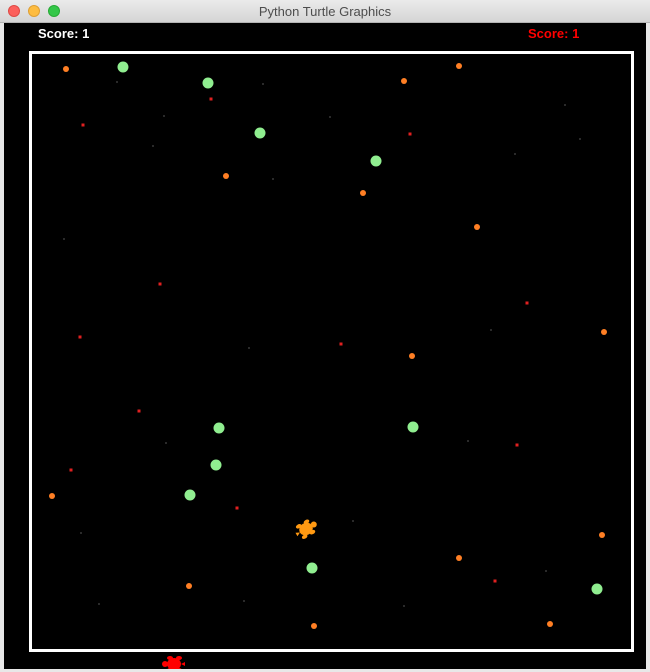 The height and width of the screenshot is (672, 650). I want to click on window-title: Python Turtle Graphics, so click(325, 11).